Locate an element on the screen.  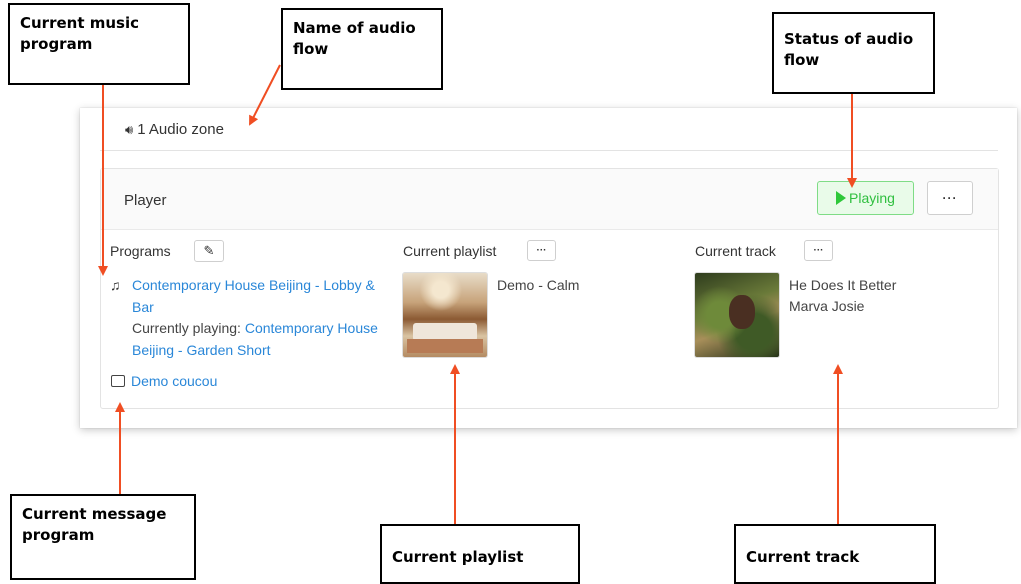
message-program-link: Demo coucou is located at coordinates (174, 381).